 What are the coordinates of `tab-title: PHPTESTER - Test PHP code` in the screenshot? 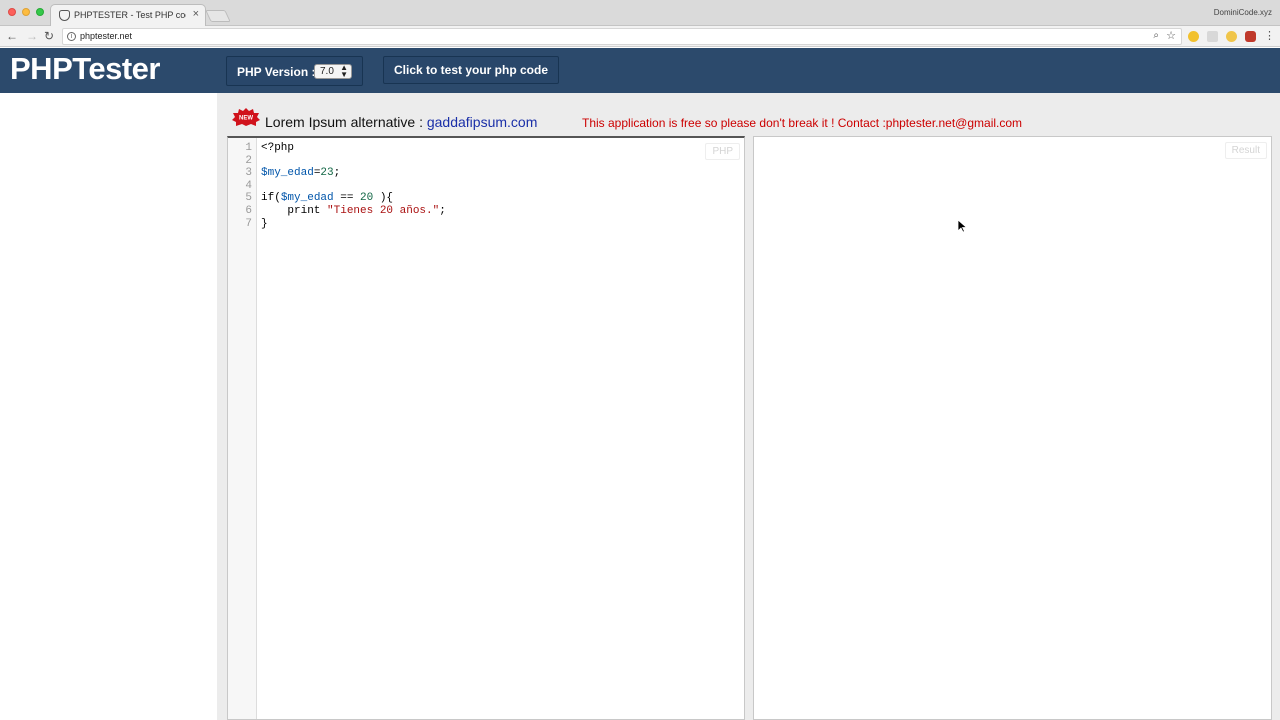 It's located at (130, 15).